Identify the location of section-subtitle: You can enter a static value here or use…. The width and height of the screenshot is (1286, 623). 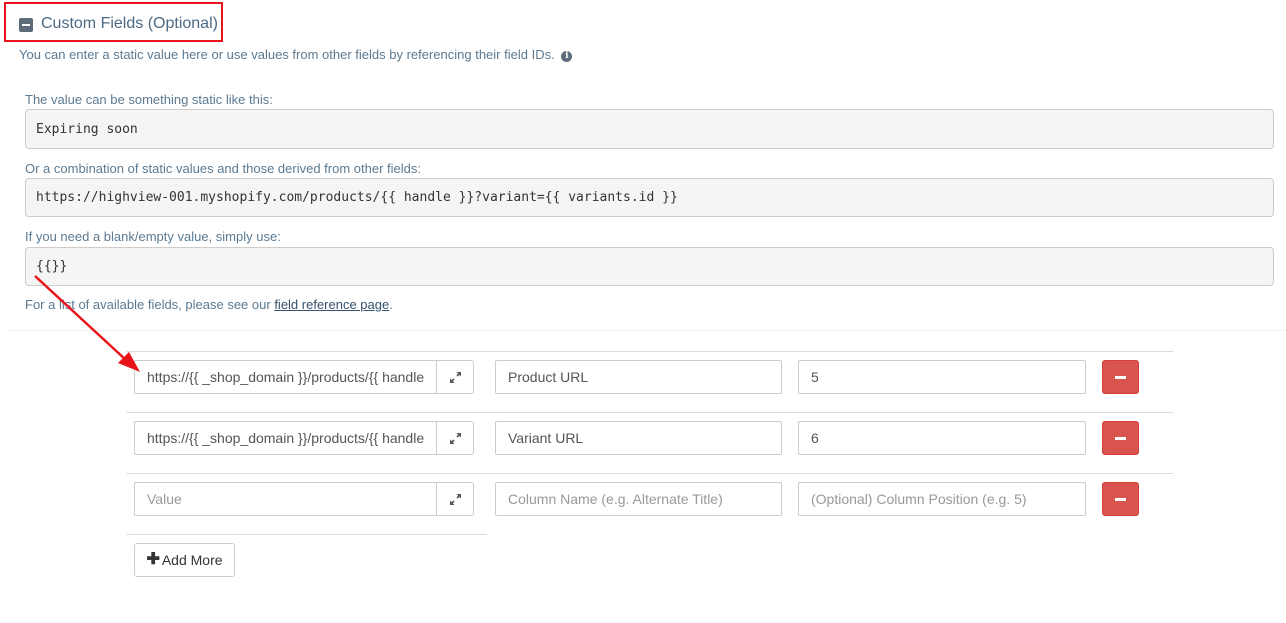
(296, 54).